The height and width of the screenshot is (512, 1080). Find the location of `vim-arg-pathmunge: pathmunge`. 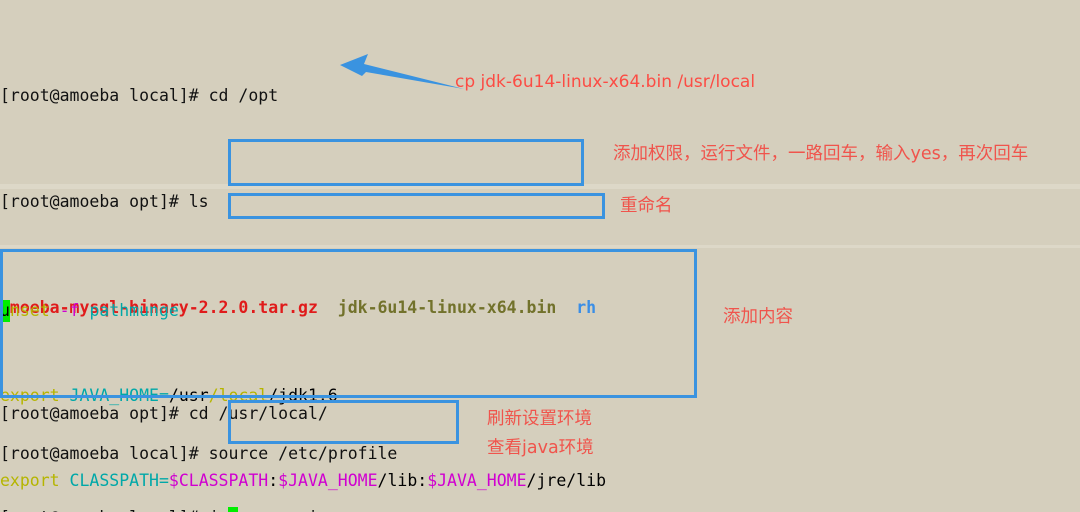

vim-arg-pathmunge: pathmunge is located at coordinates (134, 311).